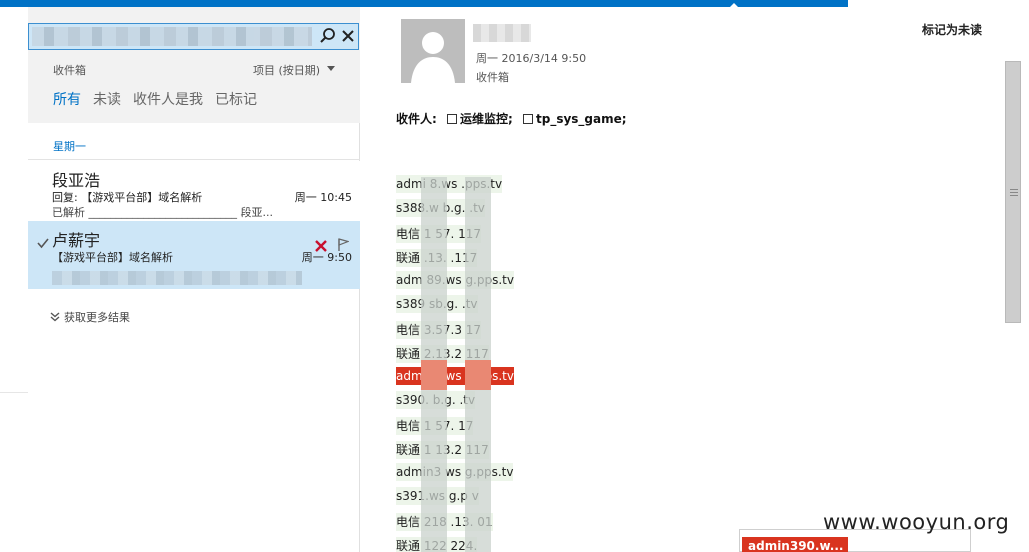  What do you see at coordinates (236, 99) in the screenshot?
I see `filter-flagged: 已标记` at bounding box center [236, 99].